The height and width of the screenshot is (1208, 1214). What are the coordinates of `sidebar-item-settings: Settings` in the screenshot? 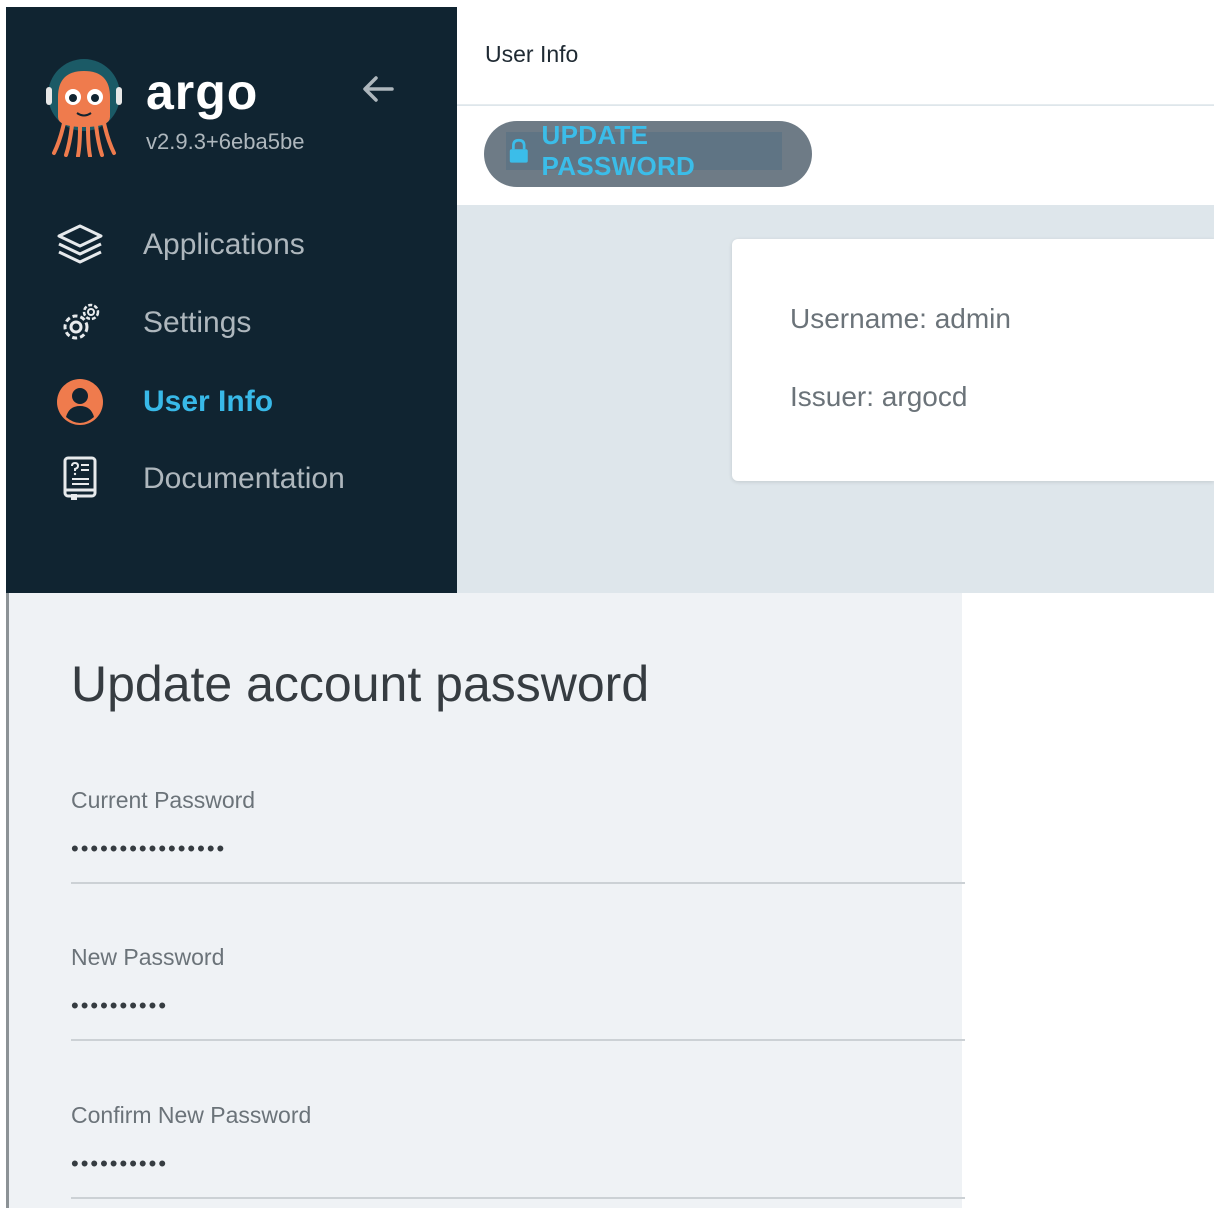 It's located at (244, 323).